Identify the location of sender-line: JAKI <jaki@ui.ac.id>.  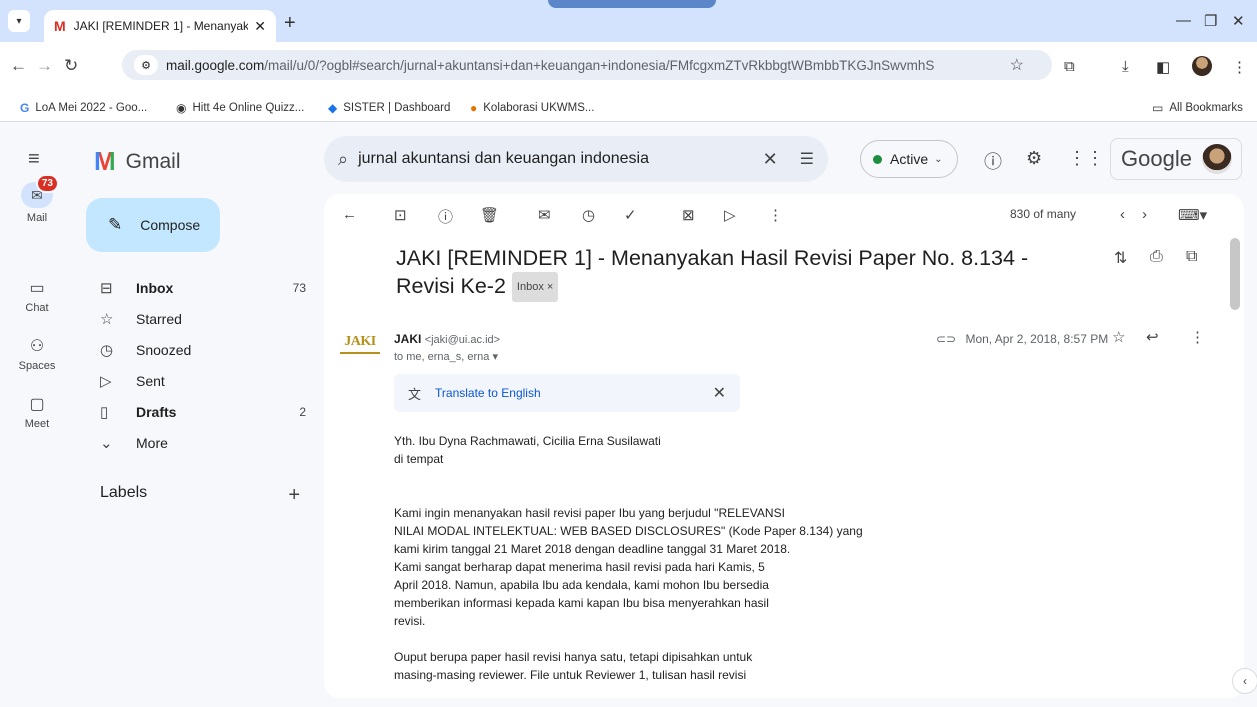
(447, 339).